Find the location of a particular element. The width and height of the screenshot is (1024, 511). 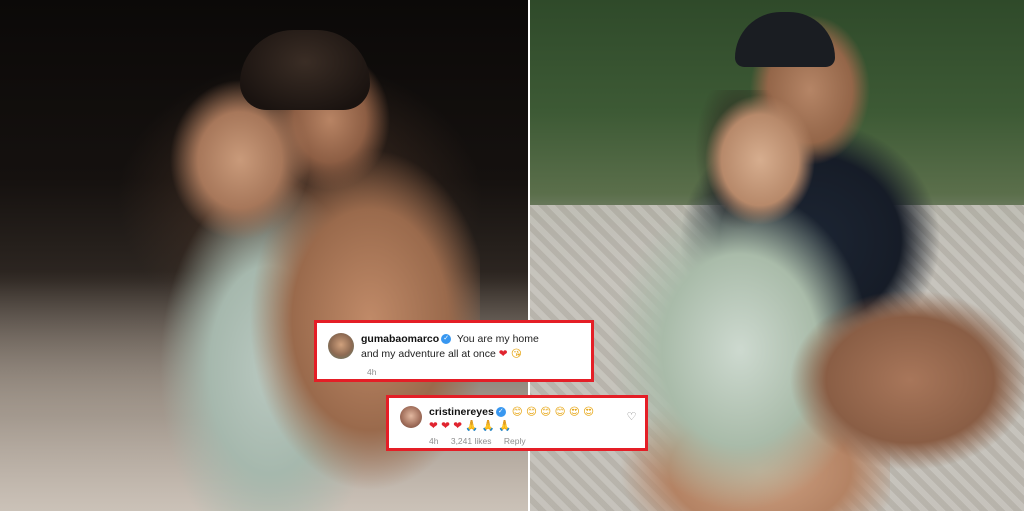

comment-line-1: cristinereyes ✓ 😊 😊 😊 😊 😍 😍 is located at coordinates (511, 412).